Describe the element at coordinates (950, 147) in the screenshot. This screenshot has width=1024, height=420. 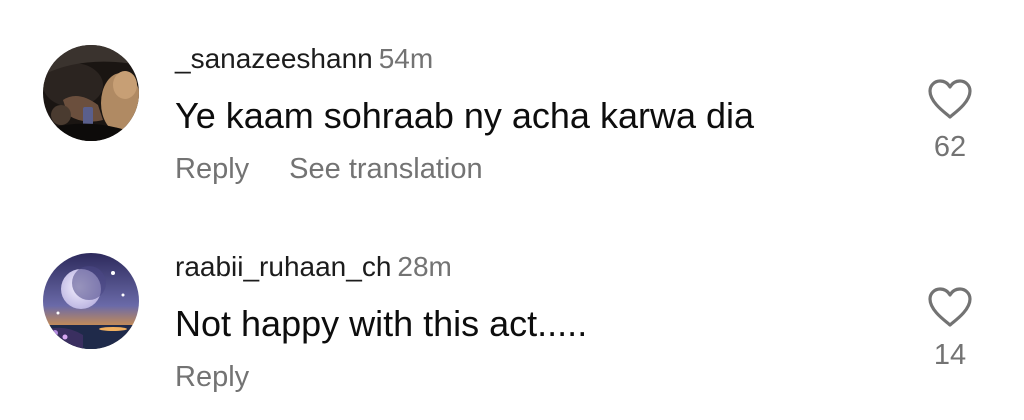
I see `like-count: 62` at that location.